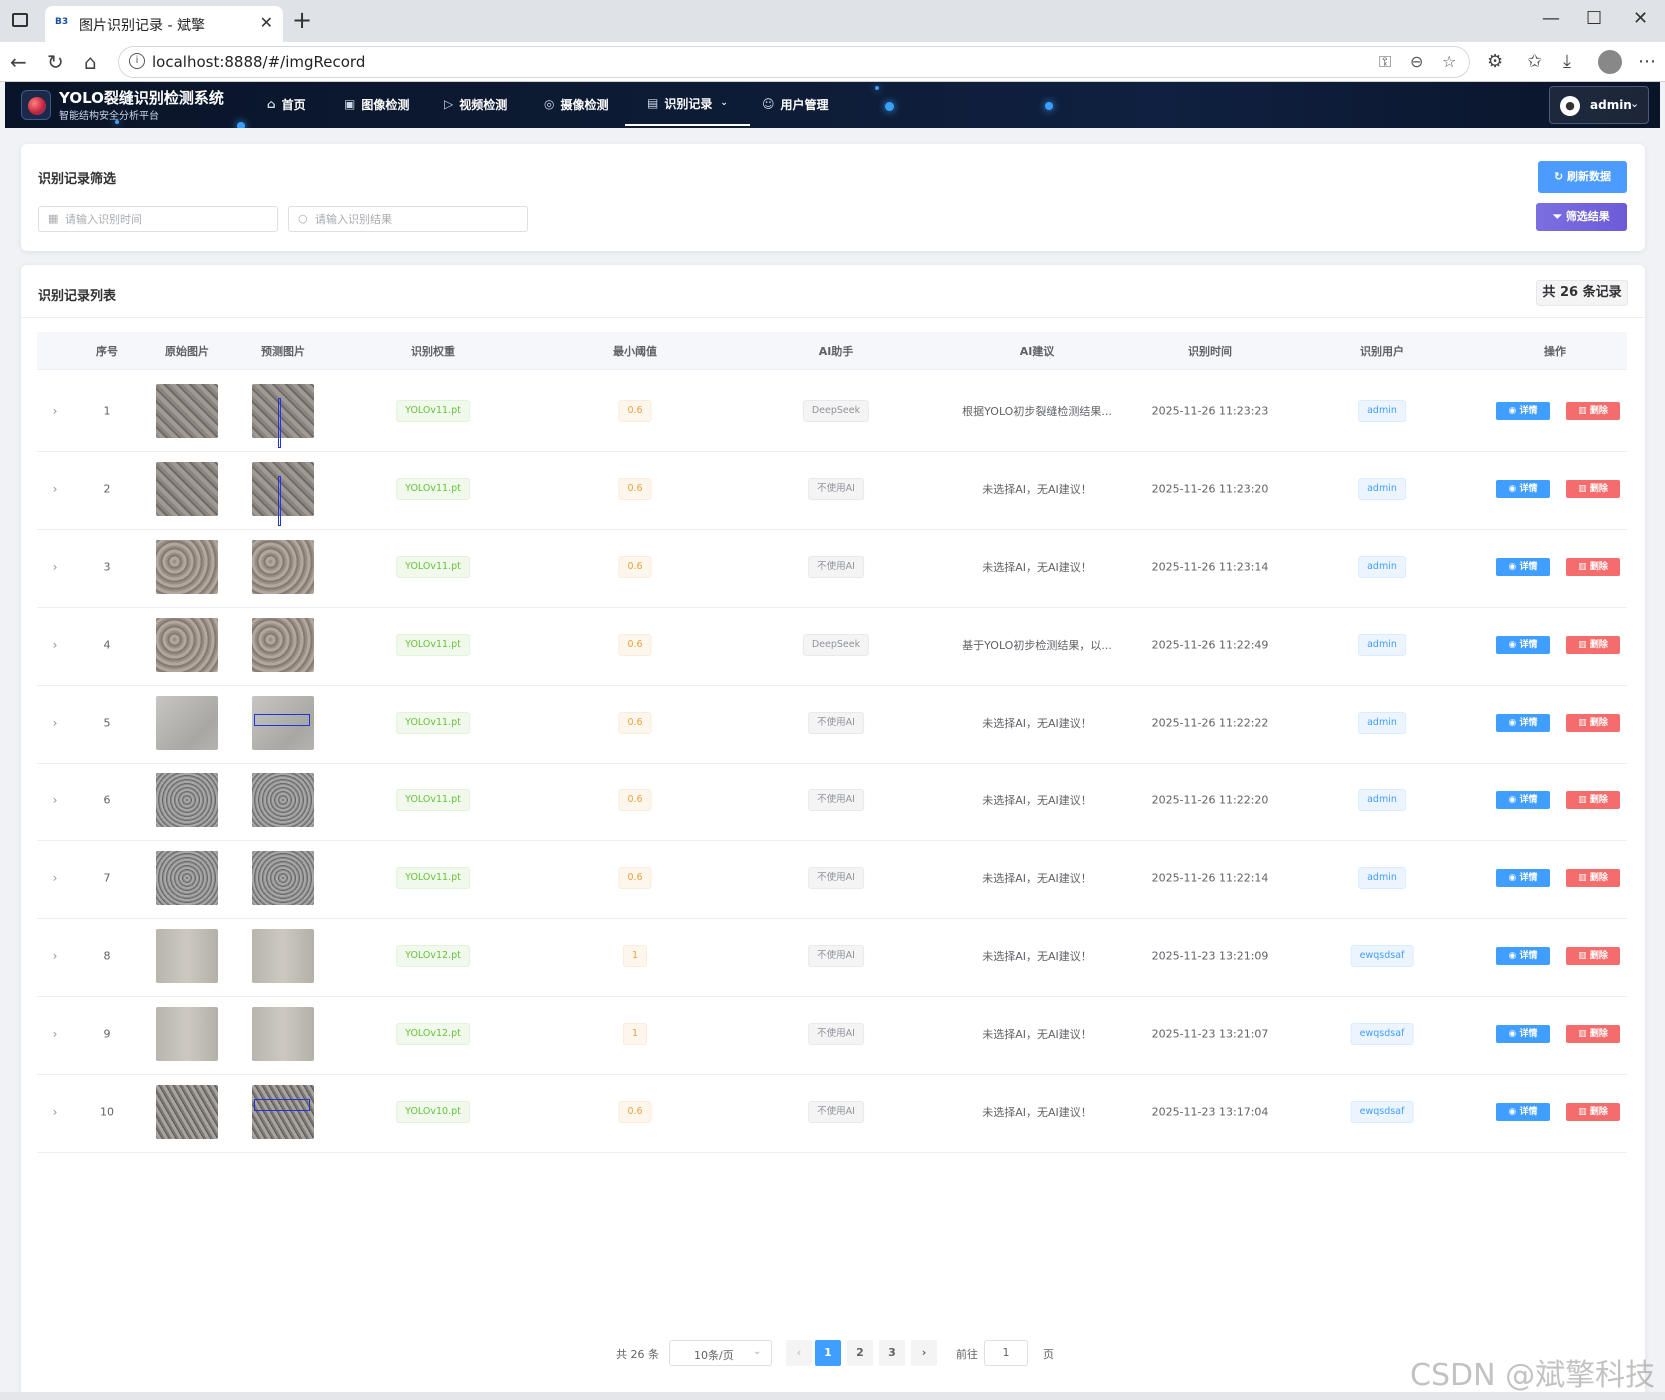 This screenshot has height=1400, width=1665. I want to click on extensions-icon: ⚙, so click(1495, 61).